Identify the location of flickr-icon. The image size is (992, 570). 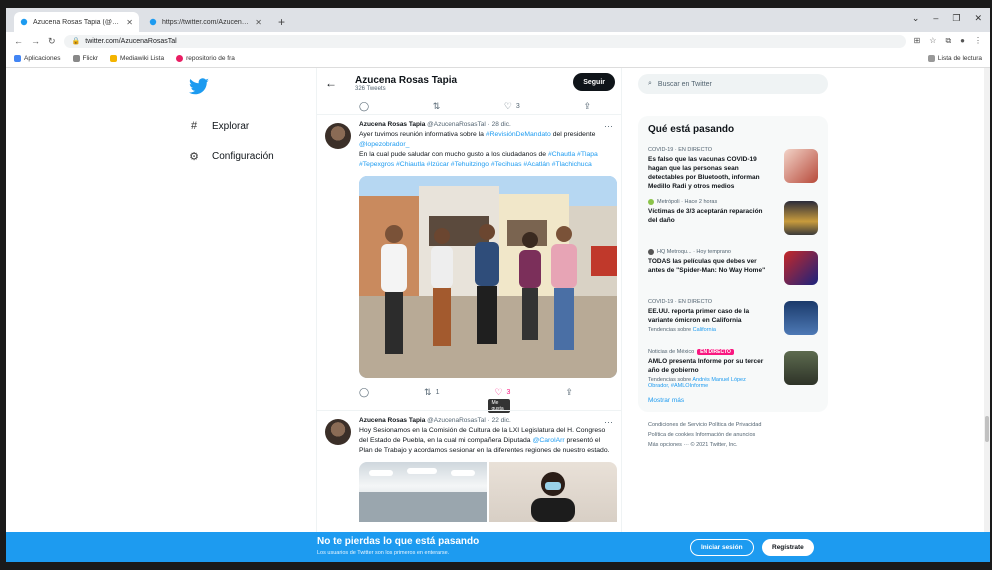
(76, 58).